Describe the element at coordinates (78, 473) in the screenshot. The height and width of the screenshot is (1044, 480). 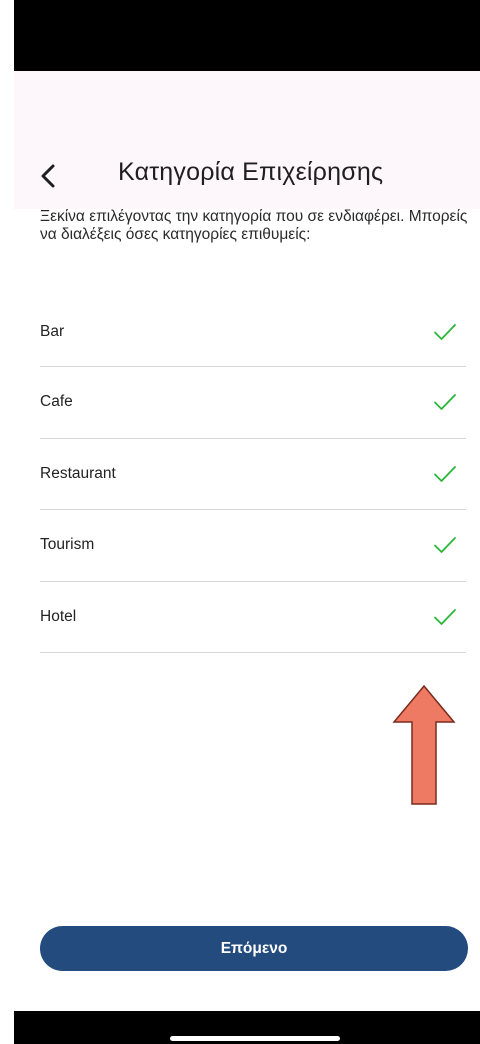
I see `category-label: Restaurant` at that location.